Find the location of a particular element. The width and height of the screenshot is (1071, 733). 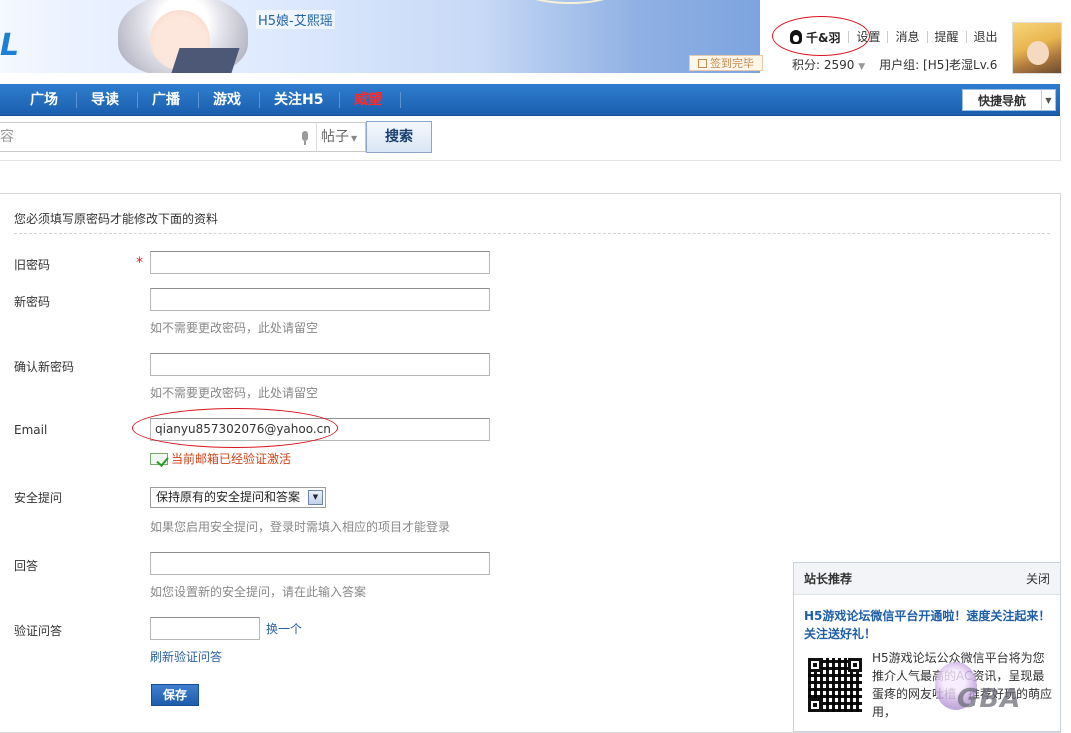

watermark-text: GBA is located at coordinates (989, 699).